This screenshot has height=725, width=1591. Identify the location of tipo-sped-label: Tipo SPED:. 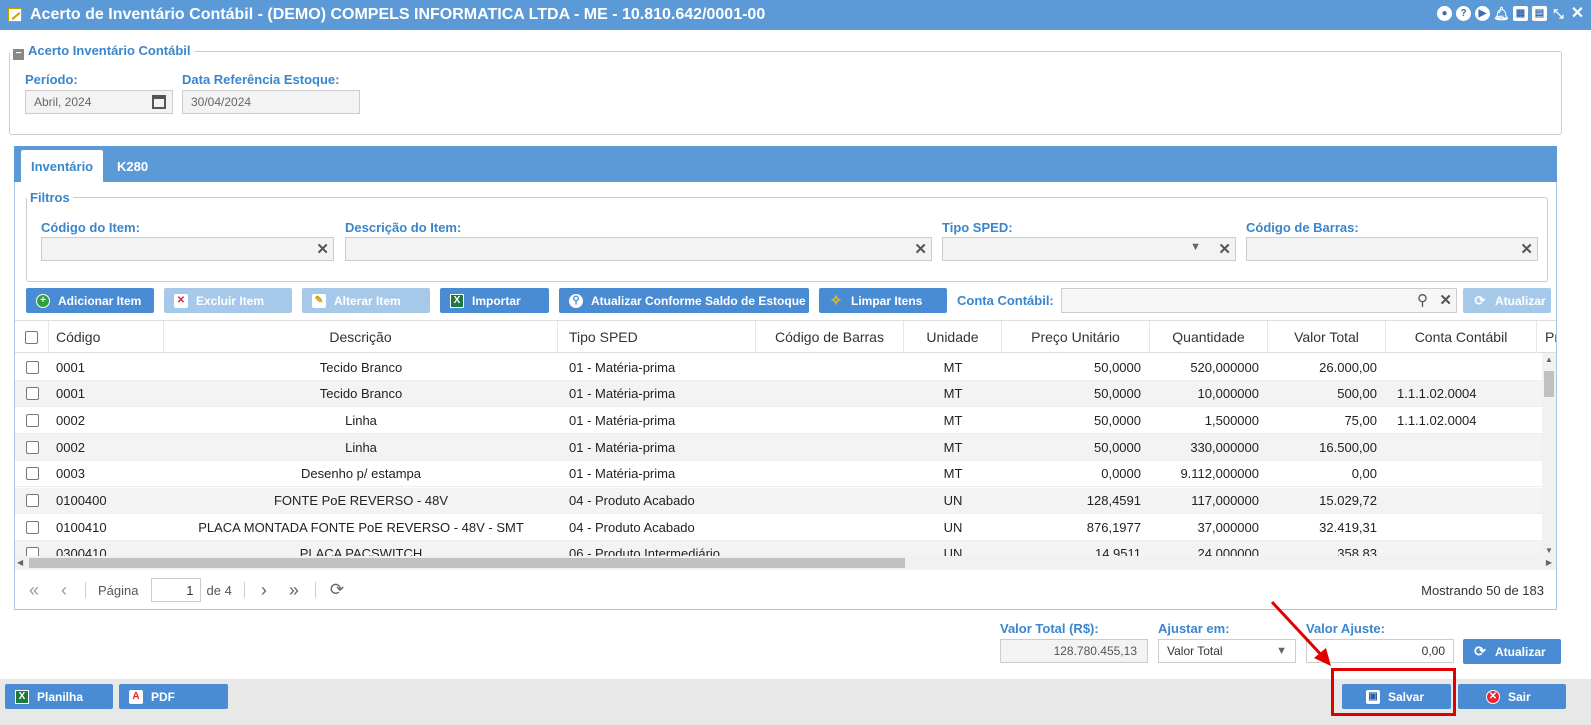
(977, 227).